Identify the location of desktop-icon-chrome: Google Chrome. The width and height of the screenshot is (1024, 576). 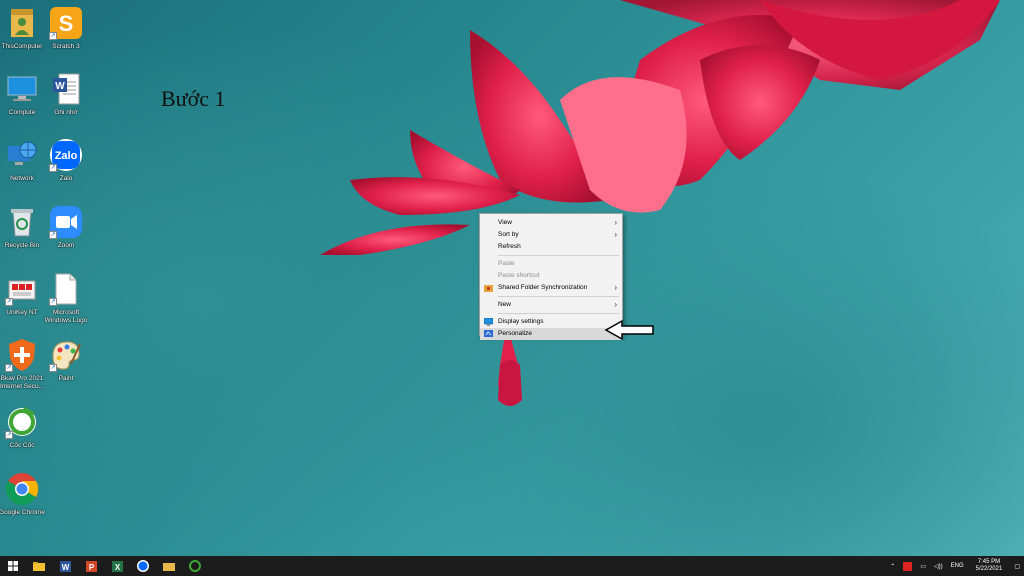
(22, 494).